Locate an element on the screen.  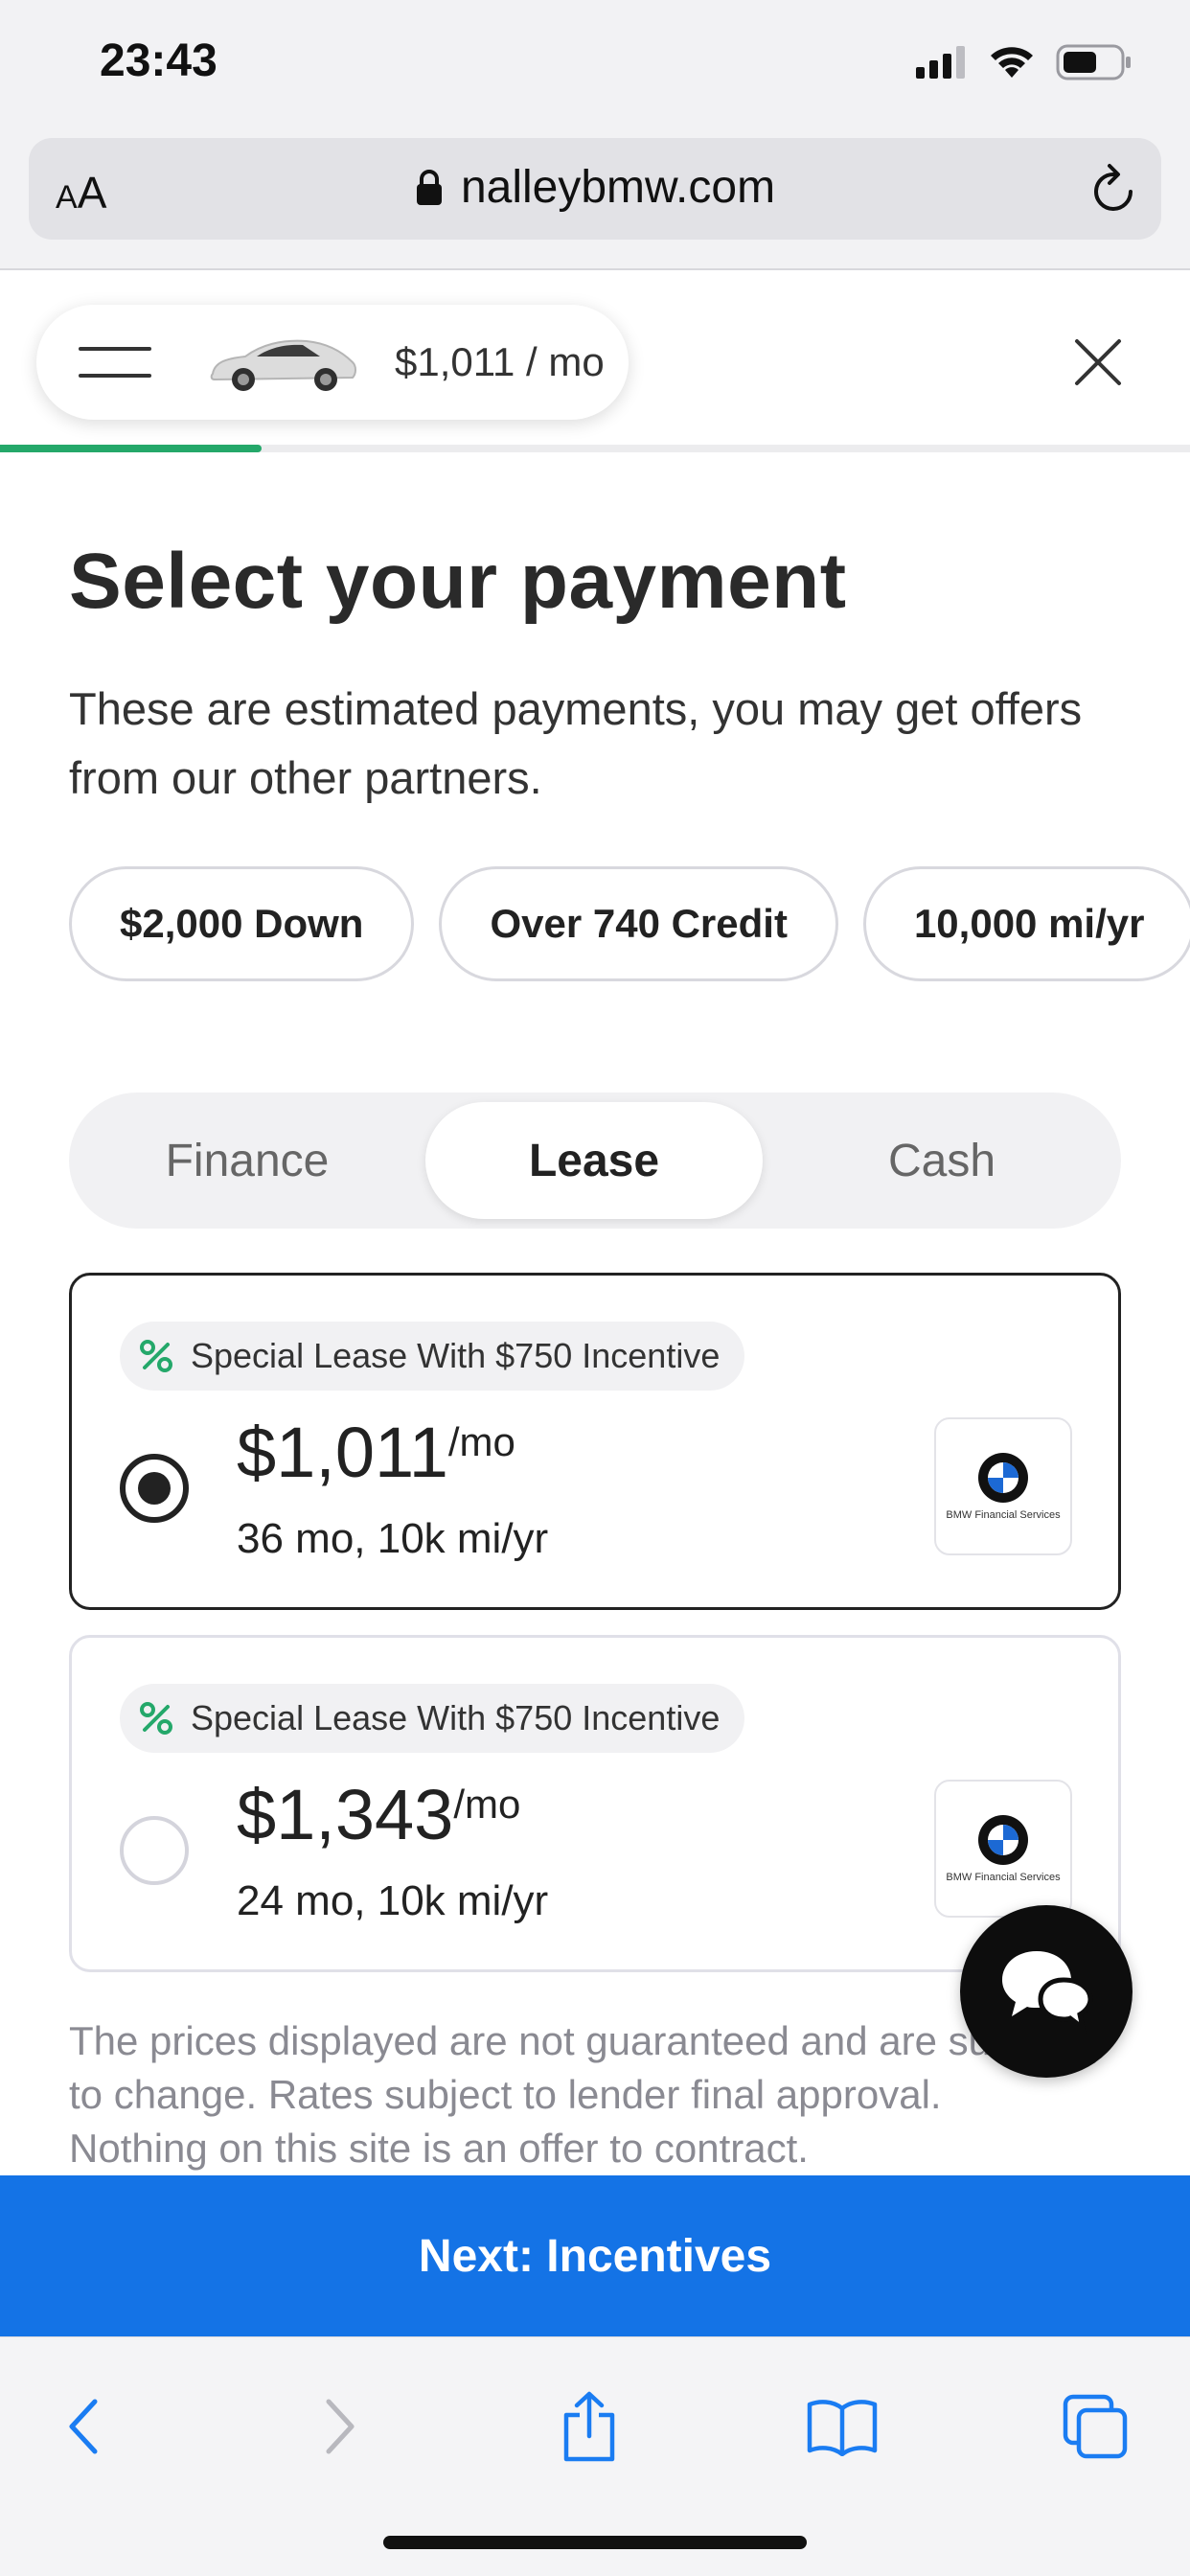
back-icon is located at coordinates (84, 2426).